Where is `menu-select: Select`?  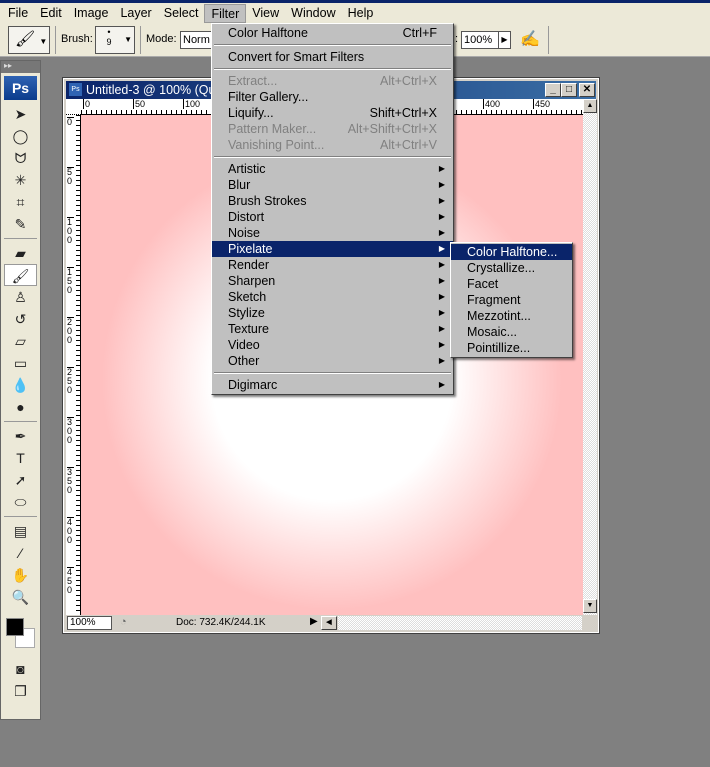
menu-select: Select is located at coordinates (181, 13).